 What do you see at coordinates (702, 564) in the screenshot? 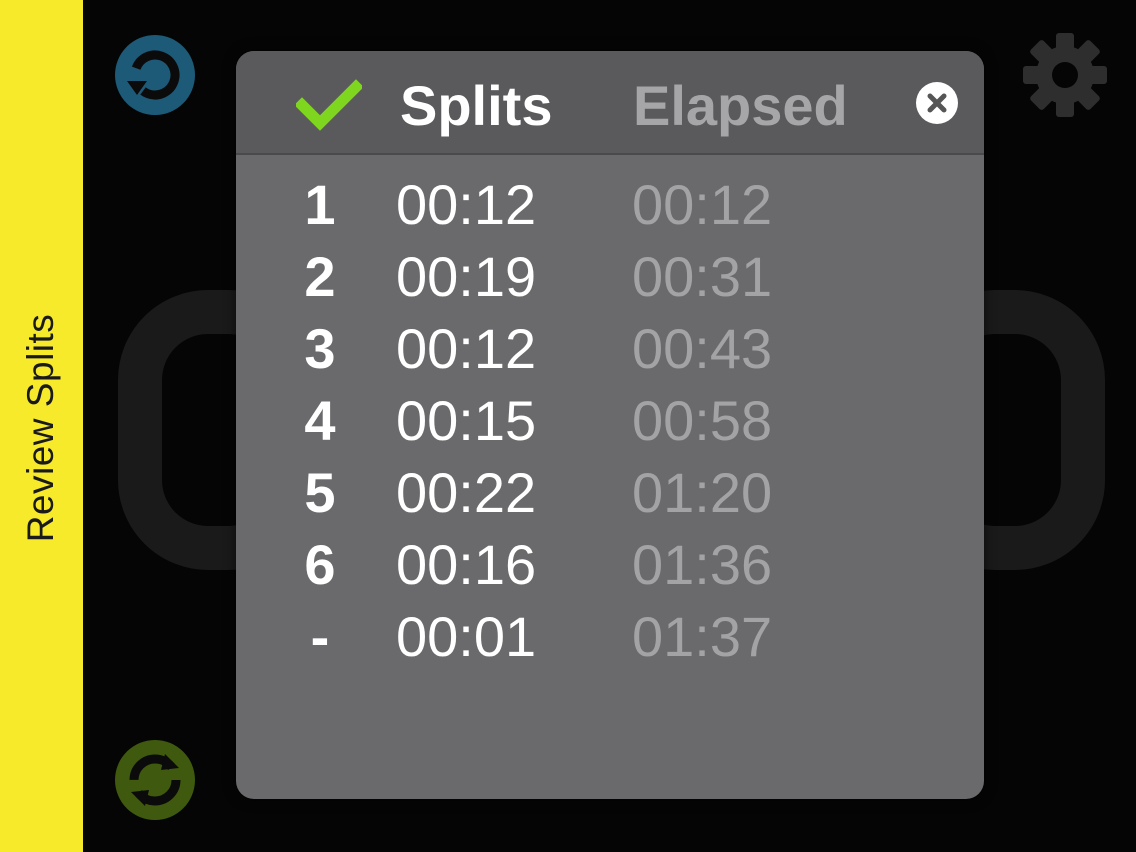
I see `elapsed-time: 01:36` at bounding box center [702, 564].